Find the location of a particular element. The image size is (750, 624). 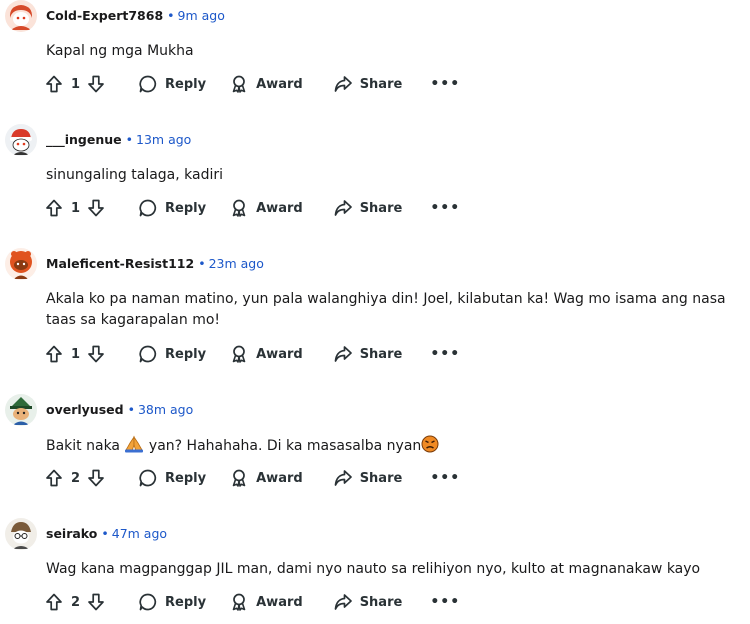

timestamp: 13m ago is located at coordinates (163, 139).